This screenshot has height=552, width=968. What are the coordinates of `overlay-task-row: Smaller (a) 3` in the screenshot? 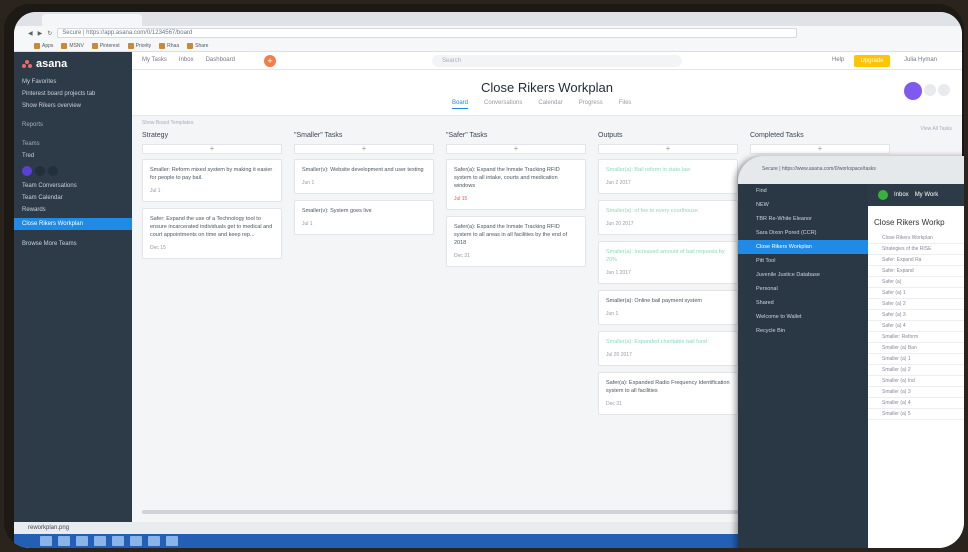 It's located at (916, 392).